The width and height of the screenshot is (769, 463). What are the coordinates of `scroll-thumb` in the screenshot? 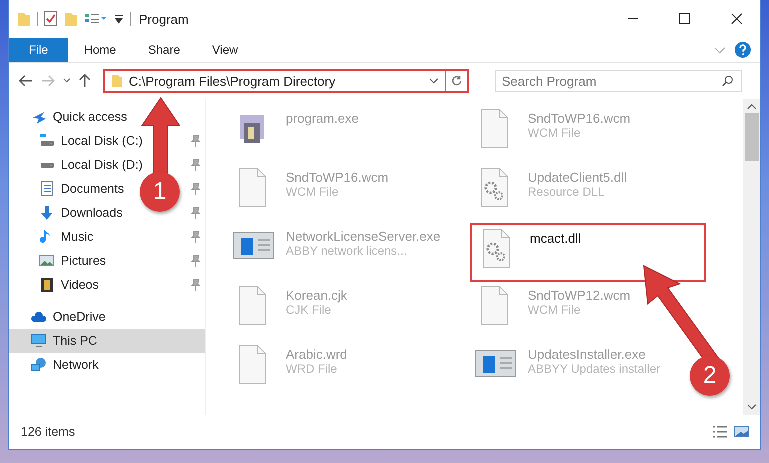 It's located at (751, 137).